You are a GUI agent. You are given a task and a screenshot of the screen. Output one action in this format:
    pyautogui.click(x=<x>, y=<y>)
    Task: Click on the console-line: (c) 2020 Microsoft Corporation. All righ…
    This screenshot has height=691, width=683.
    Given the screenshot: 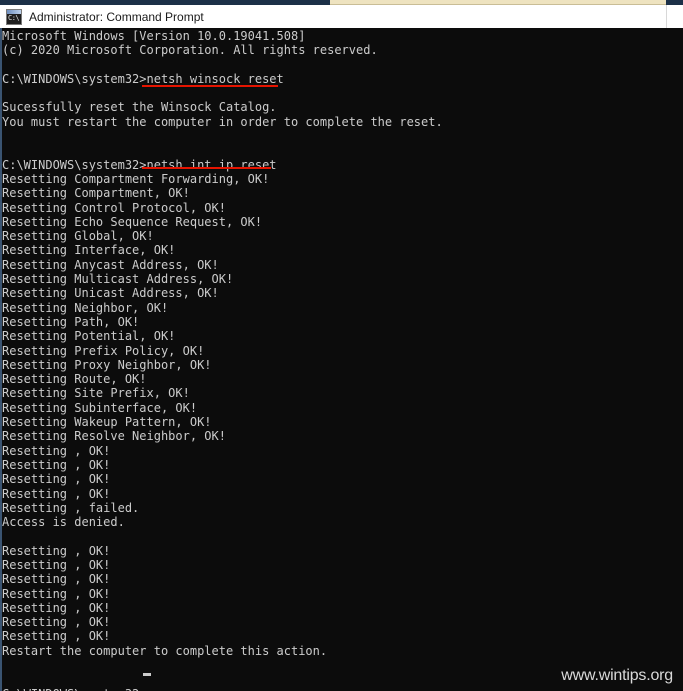 What is the action you would take?
    pyautogui.click(x=190, y=50)
    